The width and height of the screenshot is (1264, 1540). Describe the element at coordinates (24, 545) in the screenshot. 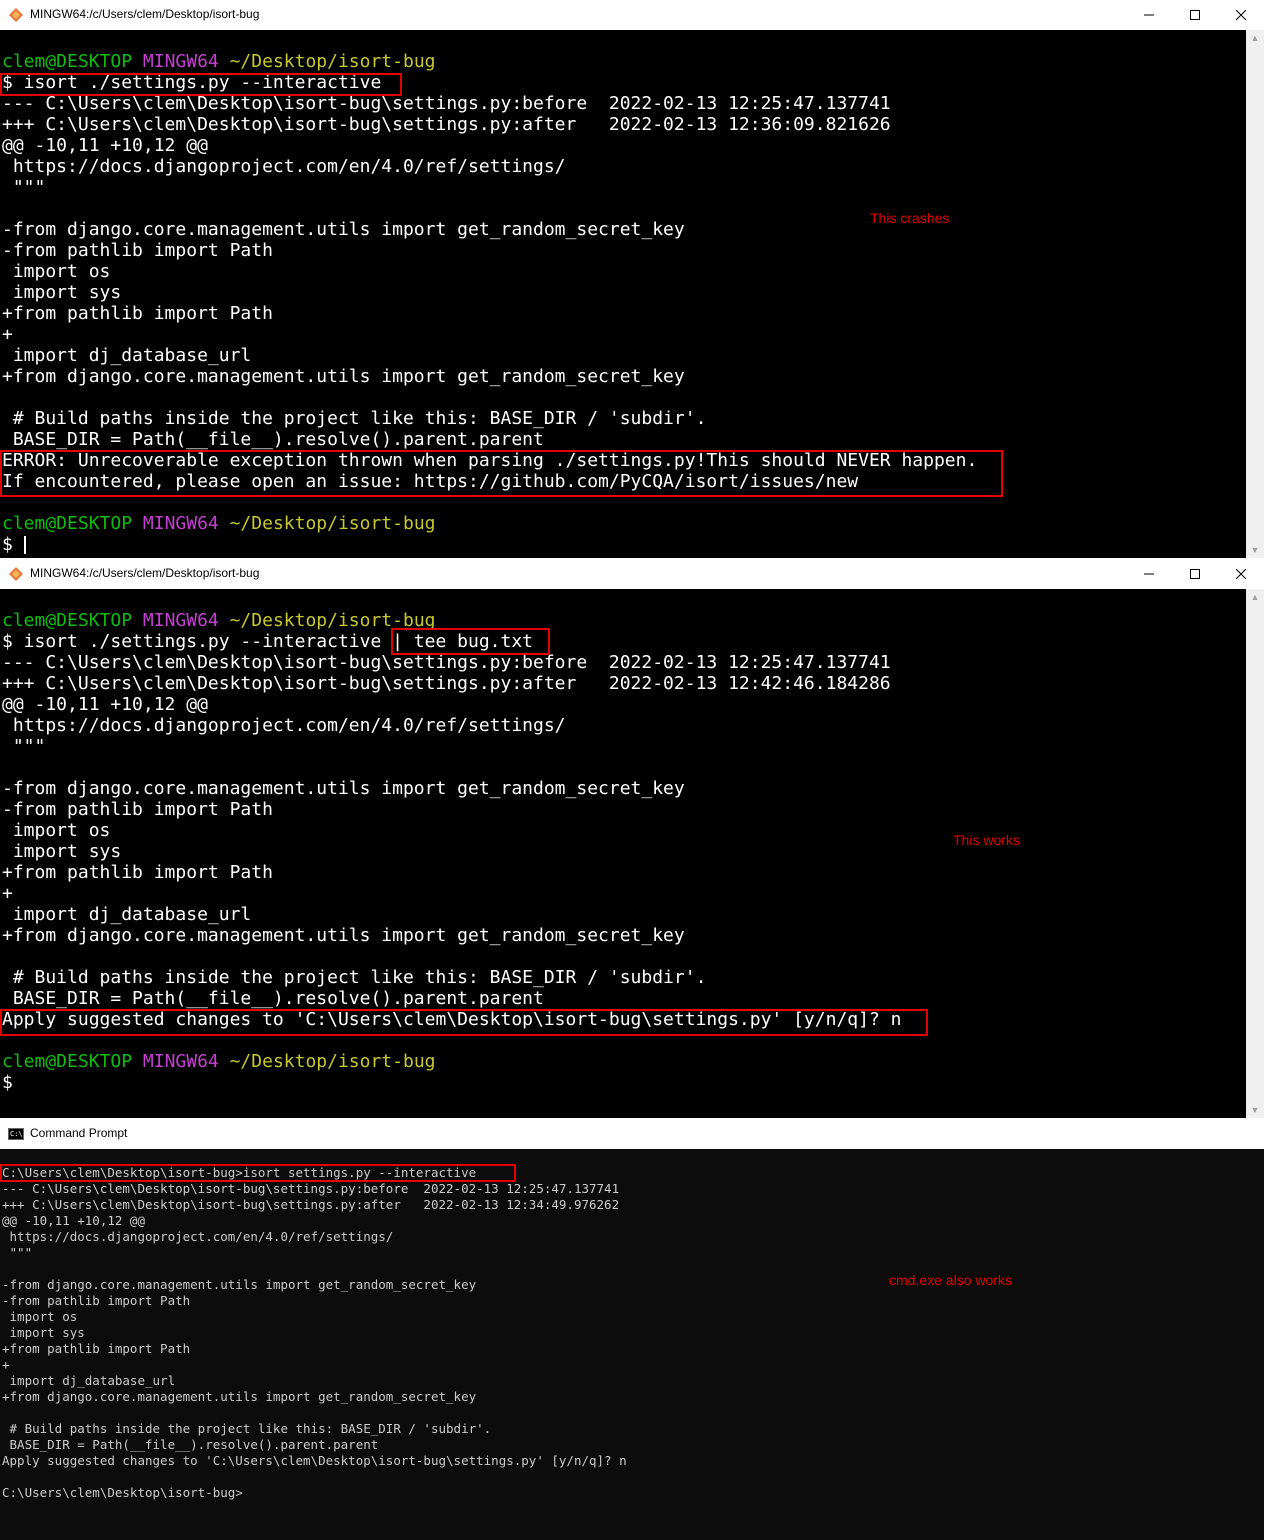

I see `text-cursor` at that location.